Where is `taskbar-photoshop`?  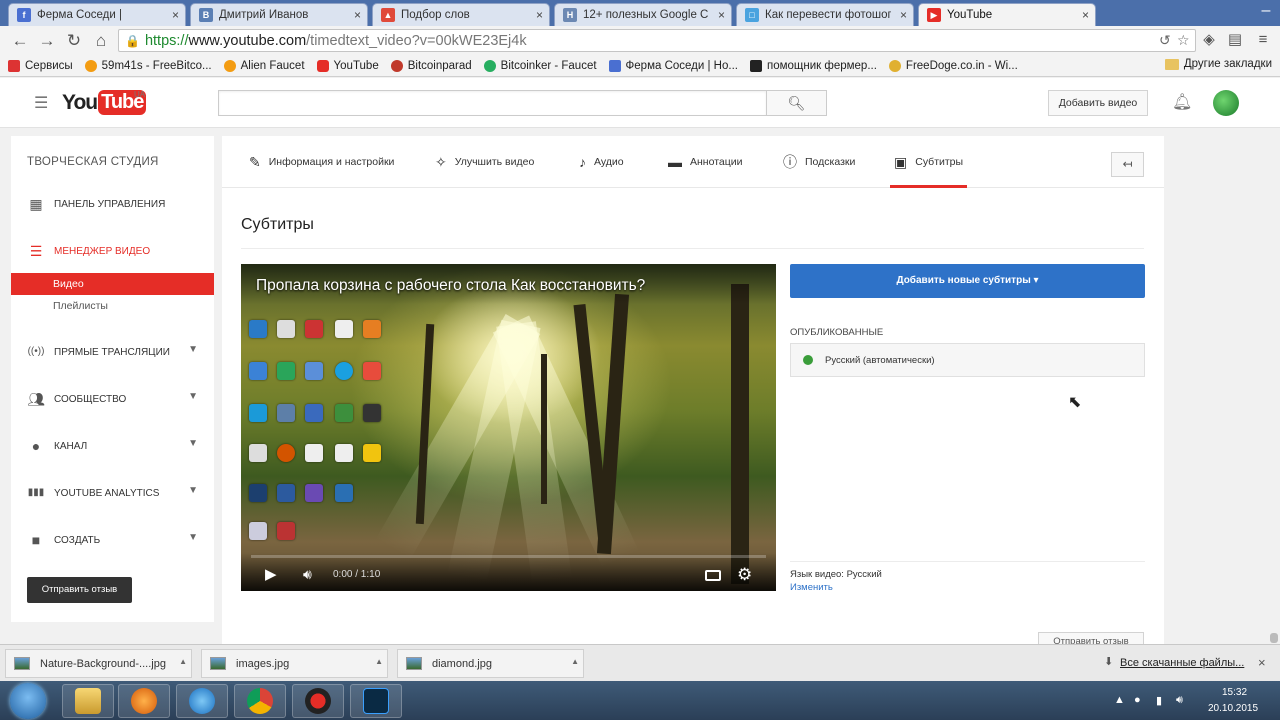
taskbar-photoshop is located at coordinates (376, 701).